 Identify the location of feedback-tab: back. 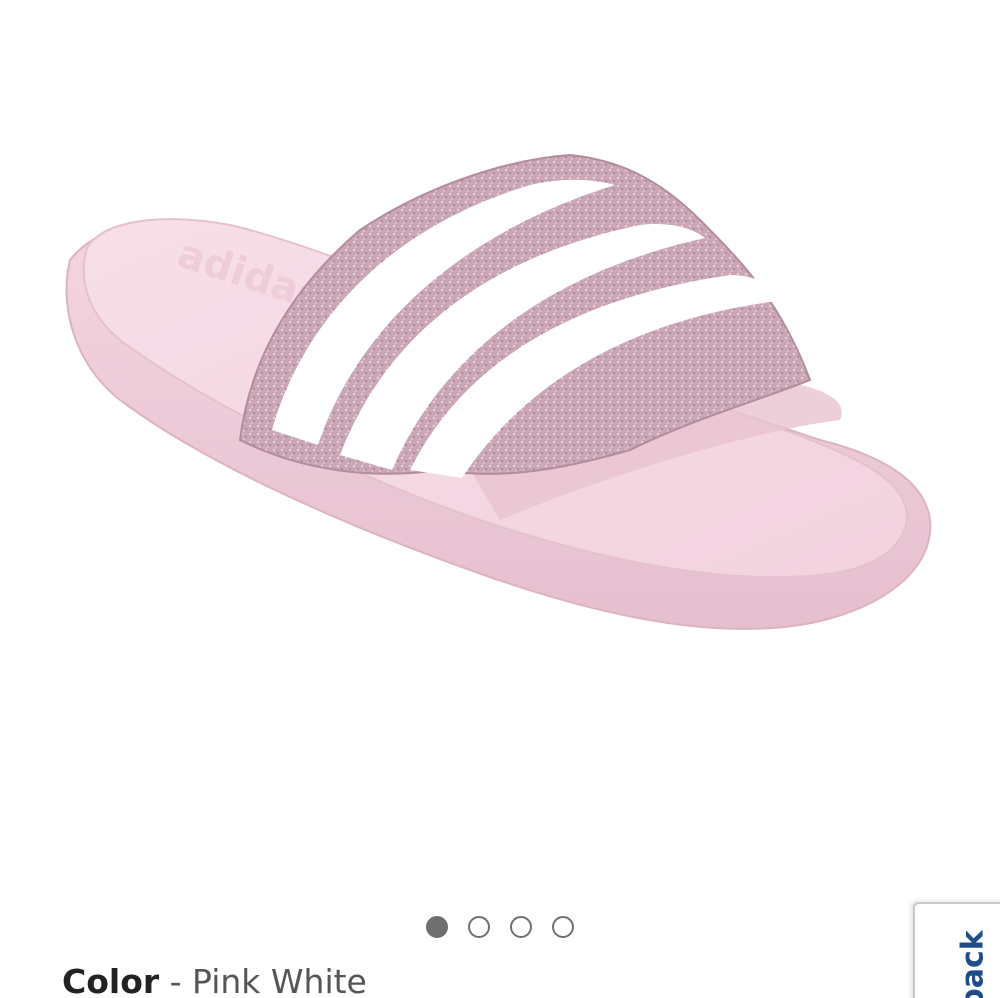
(956, 950).